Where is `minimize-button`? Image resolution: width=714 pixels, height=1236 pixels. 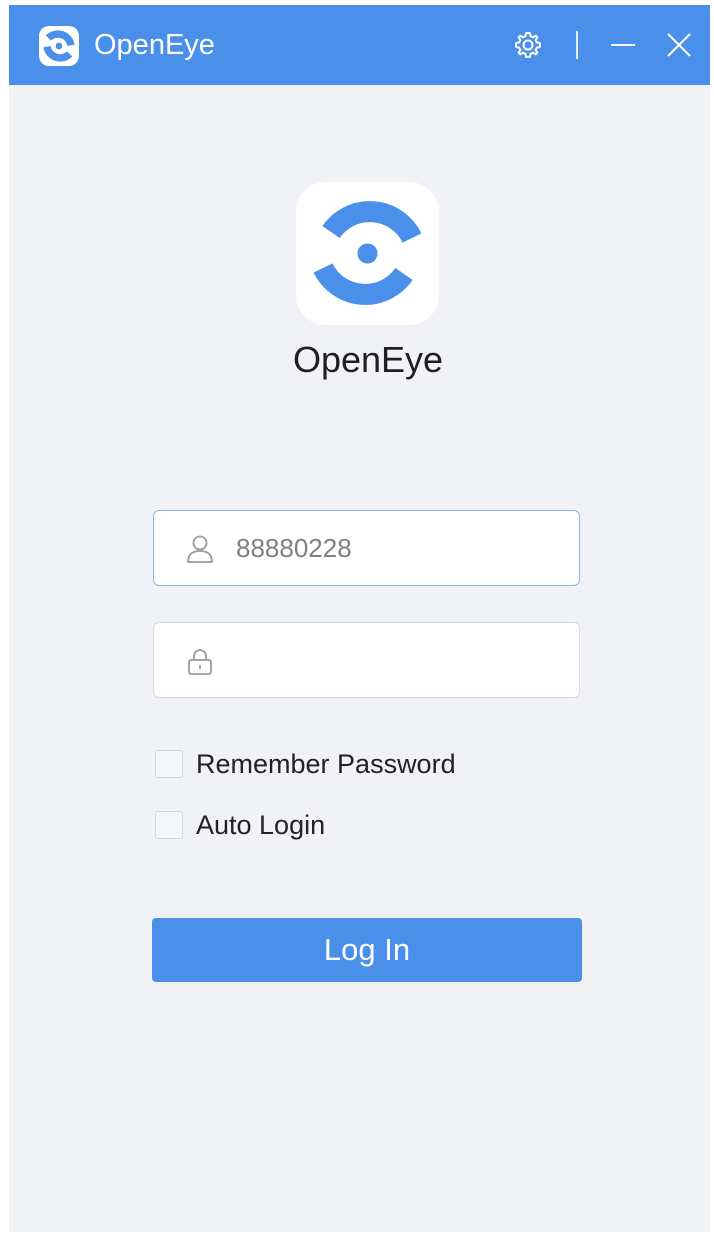 minimize-button is located at coordinates (623, 45).